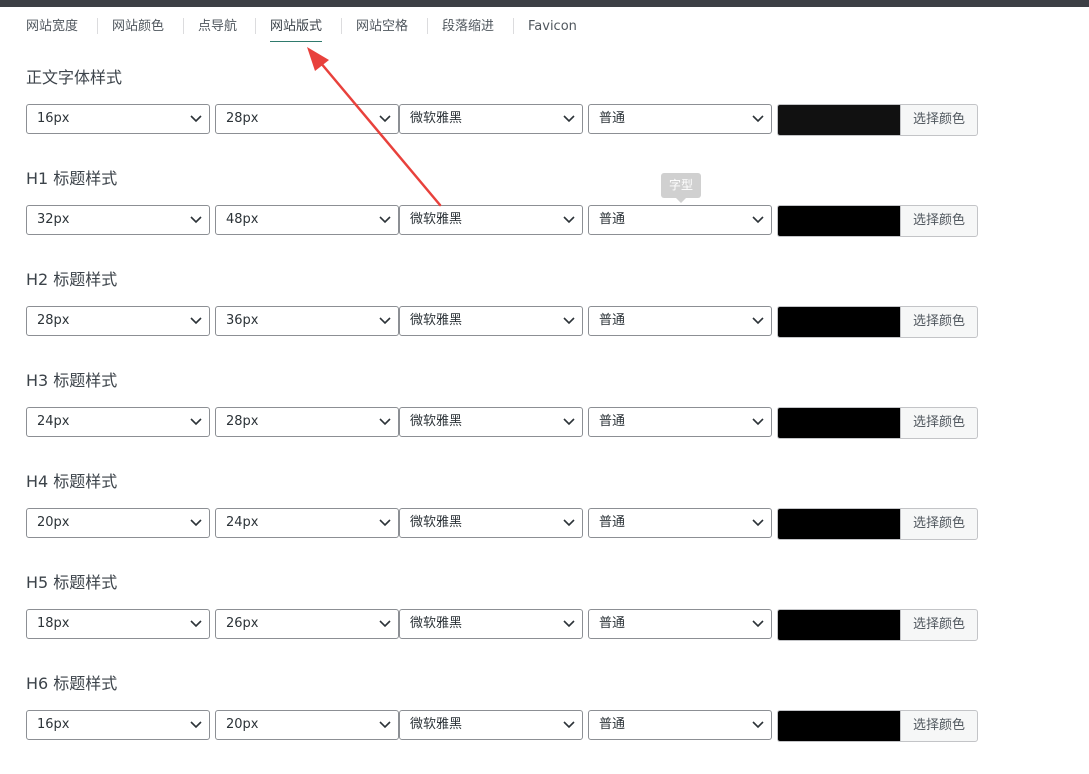 Image resolution: width=1089 pixels, height=774 pixels. Describe the element at coordinates (53, 623) in the screenshot. I see `select-value: 18px` at that location.